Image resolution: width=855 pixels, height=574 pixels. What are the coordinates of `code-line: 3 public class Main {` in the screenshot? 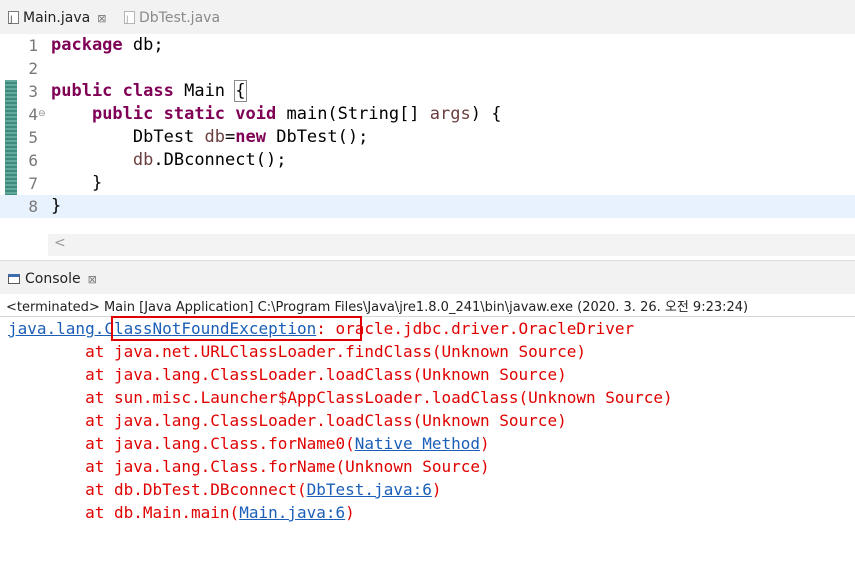 It's located at (427, 91).